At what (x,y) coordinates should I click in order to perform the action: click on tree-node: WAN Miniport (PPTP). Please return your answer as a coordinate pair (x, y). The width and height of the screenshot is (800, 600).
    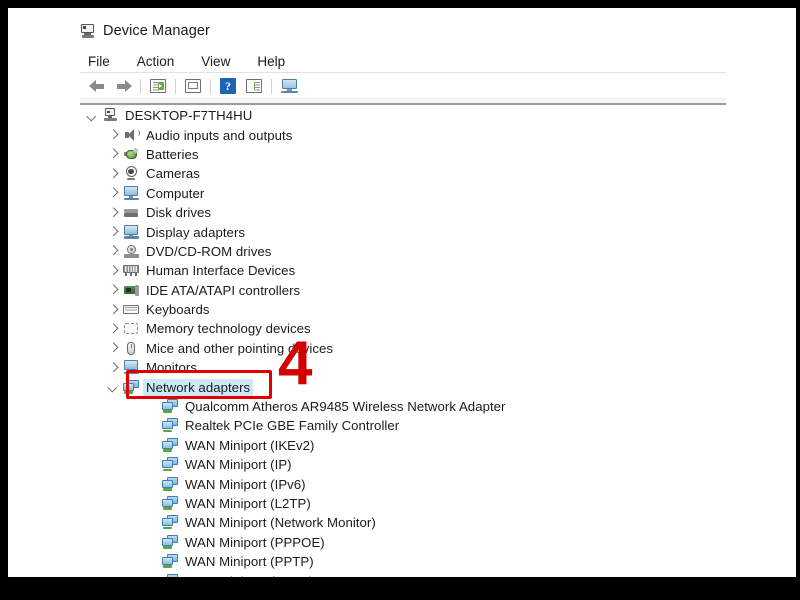
    Looking at the image, I should click on (430, 561).